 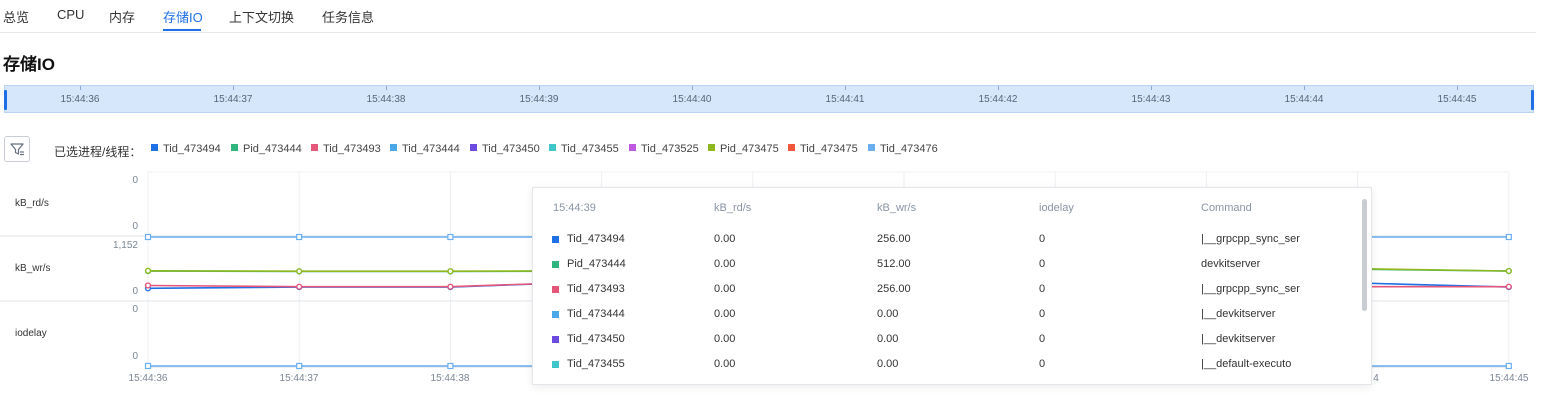 What do you see at coordinates (450, 378) in the screenshot?
I see `xtick: 15:44:38` at bounding box center [450, 378].